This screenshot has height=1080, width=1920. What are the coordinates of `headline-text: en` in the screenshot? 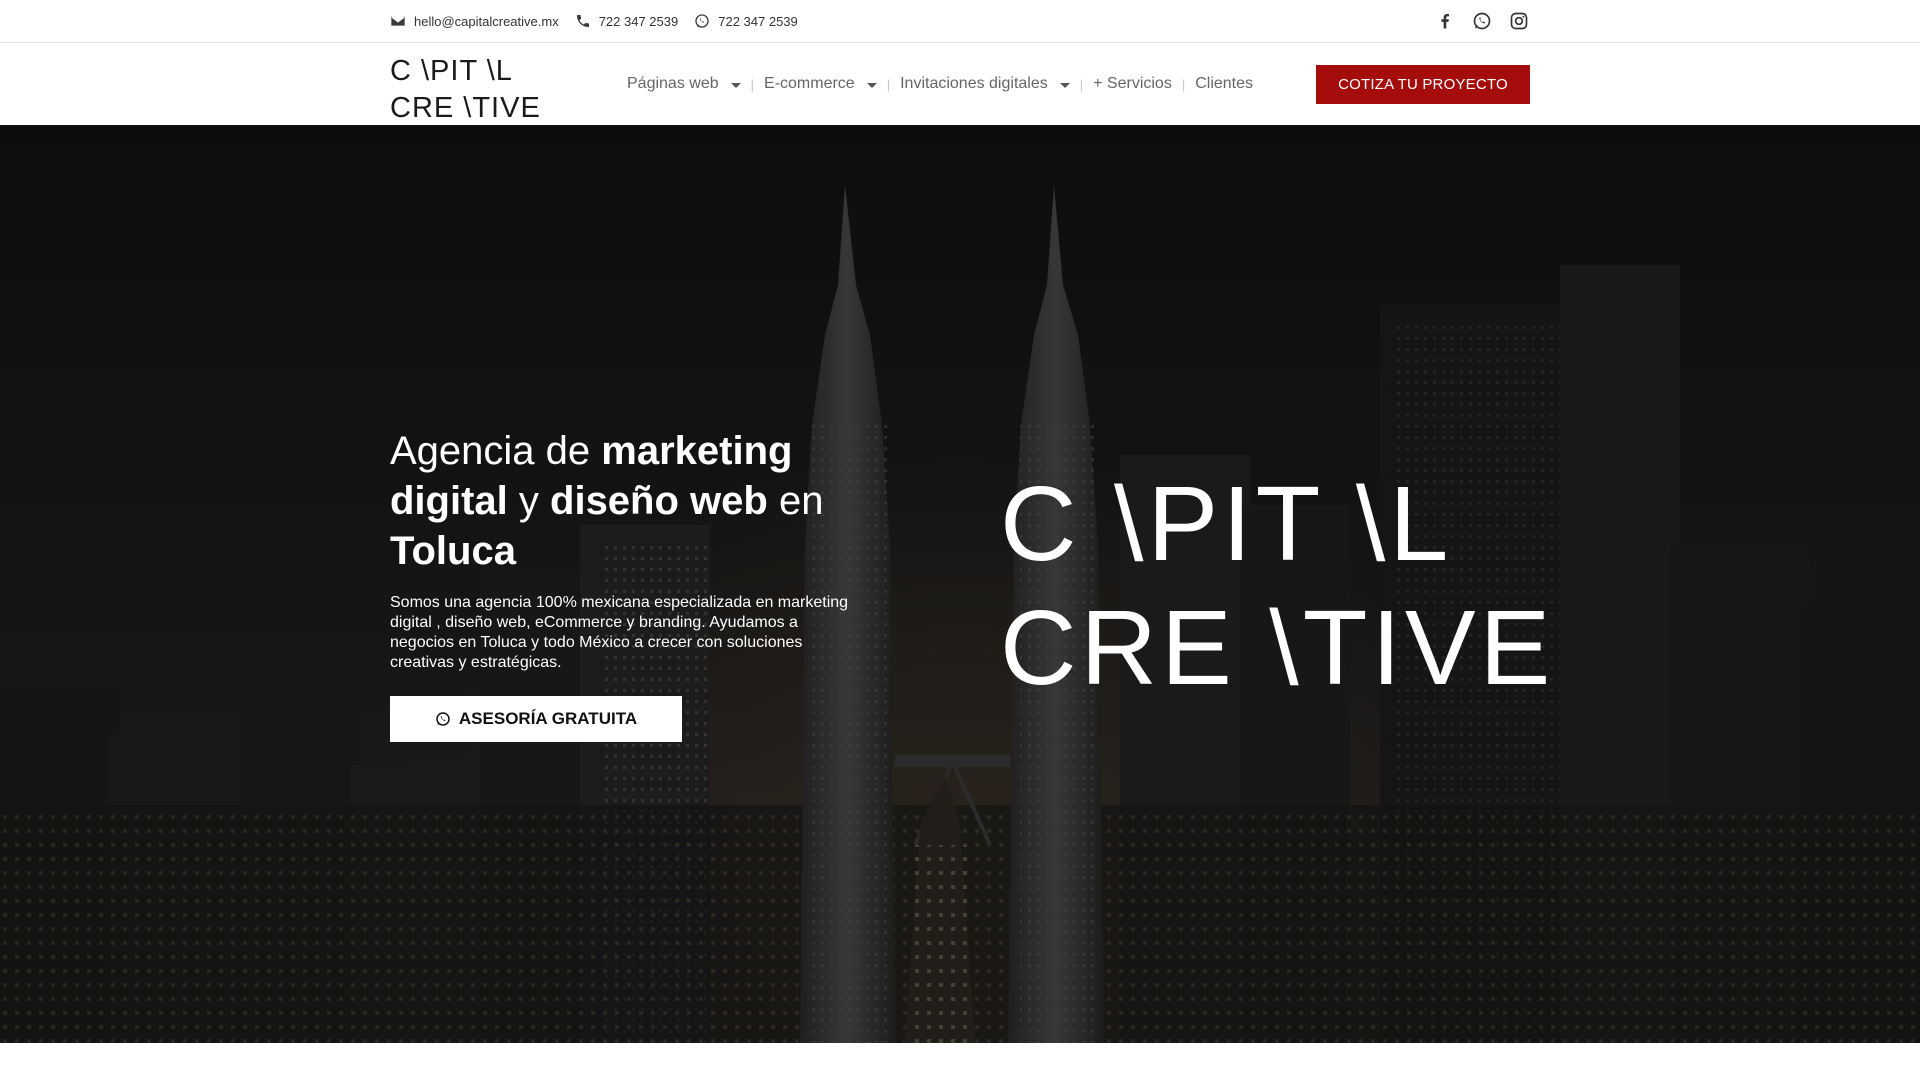 It's located at (795, 501).